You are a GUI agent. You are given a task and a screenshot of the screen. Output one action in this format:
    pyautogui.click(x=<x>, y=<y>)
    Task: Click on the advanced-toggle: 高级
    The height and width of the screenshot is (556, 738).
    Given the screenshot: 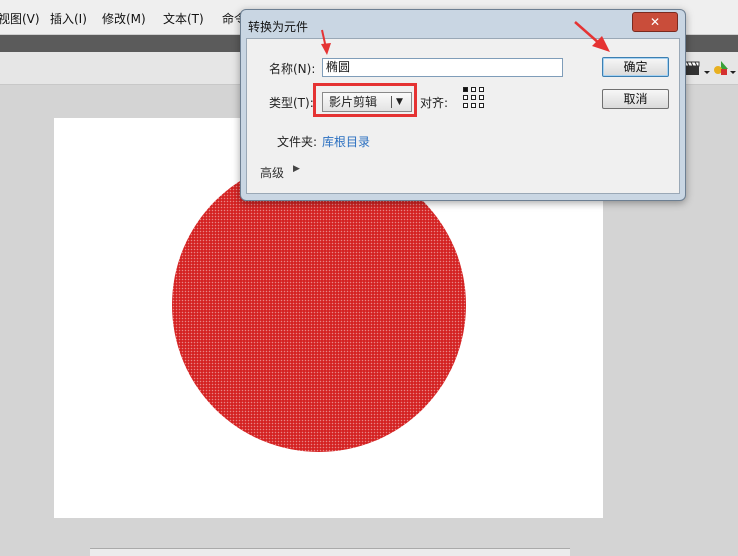 What is the action you would take?
    pyautogui.click(x=272, y=172)
    